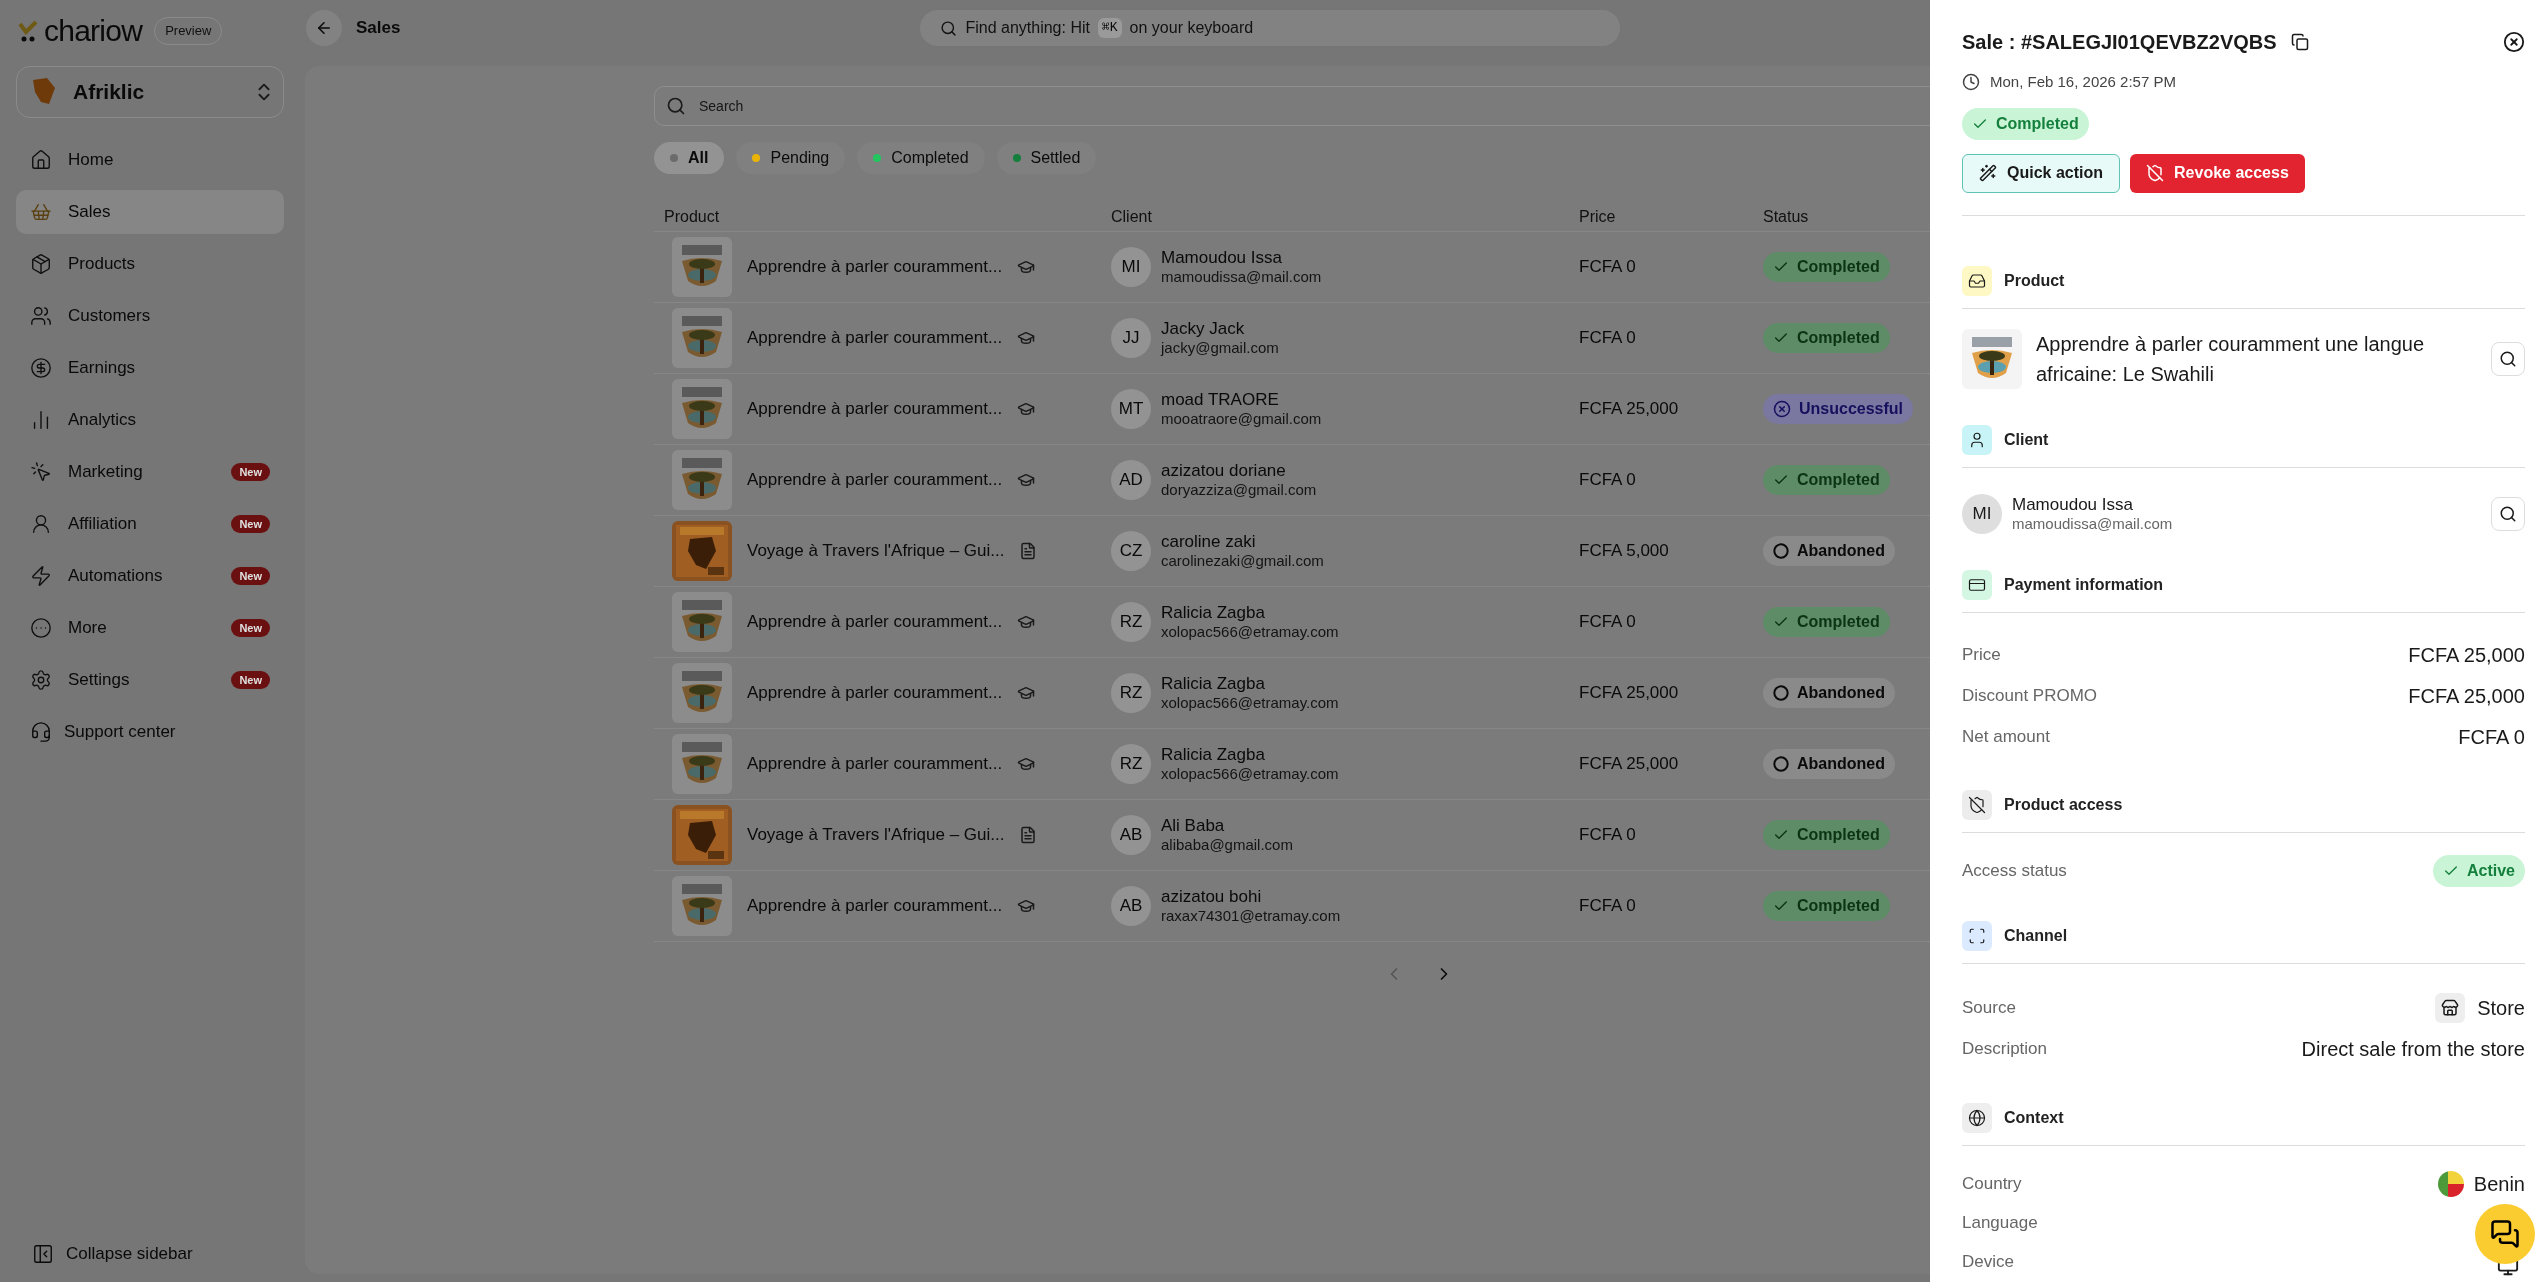 This screenshot has height=1282, width=2548. What do you see at coordinates (2508, 513) in the screenshot?
I see `view-client-button` at bounding box center [2508, 513].